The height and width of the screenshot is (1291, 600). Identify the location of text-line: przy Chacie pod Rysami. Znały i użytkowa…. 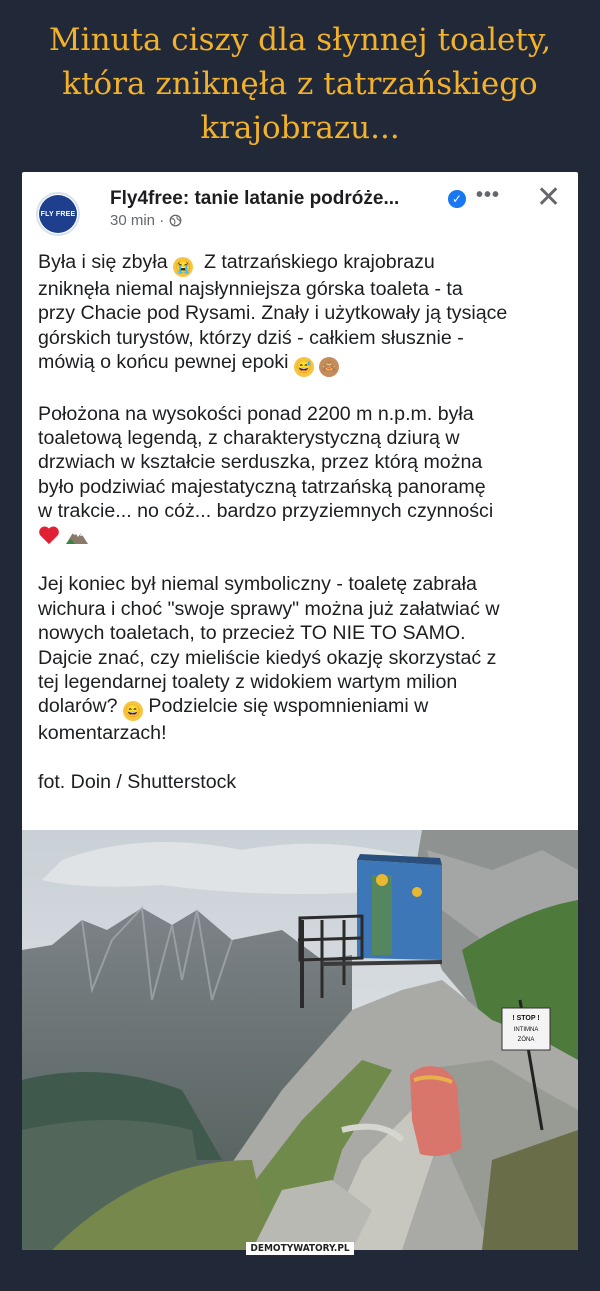
(273, 313).